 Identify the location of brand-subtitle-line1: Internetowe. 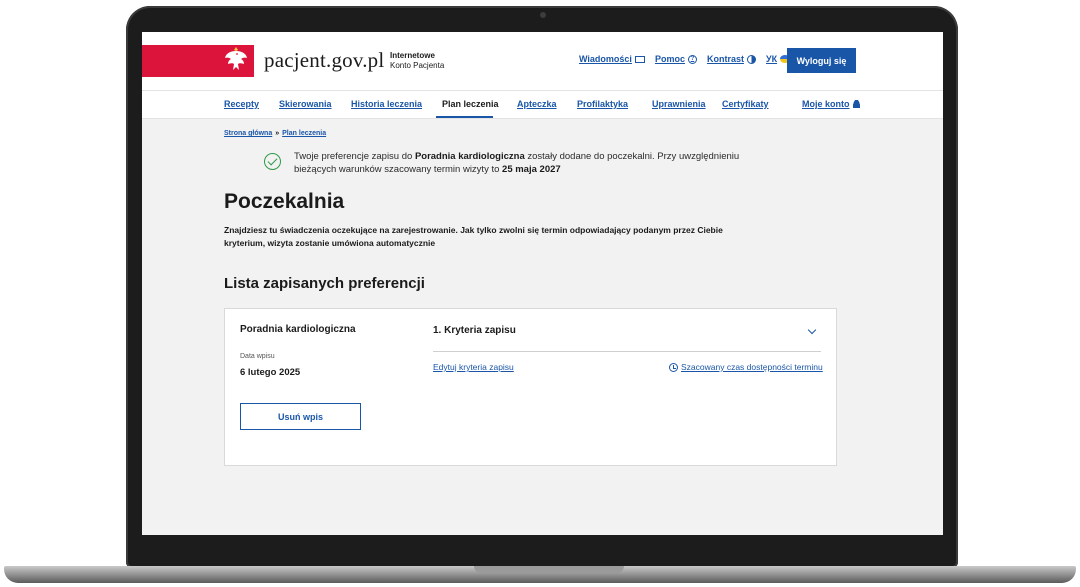
(412, 55).